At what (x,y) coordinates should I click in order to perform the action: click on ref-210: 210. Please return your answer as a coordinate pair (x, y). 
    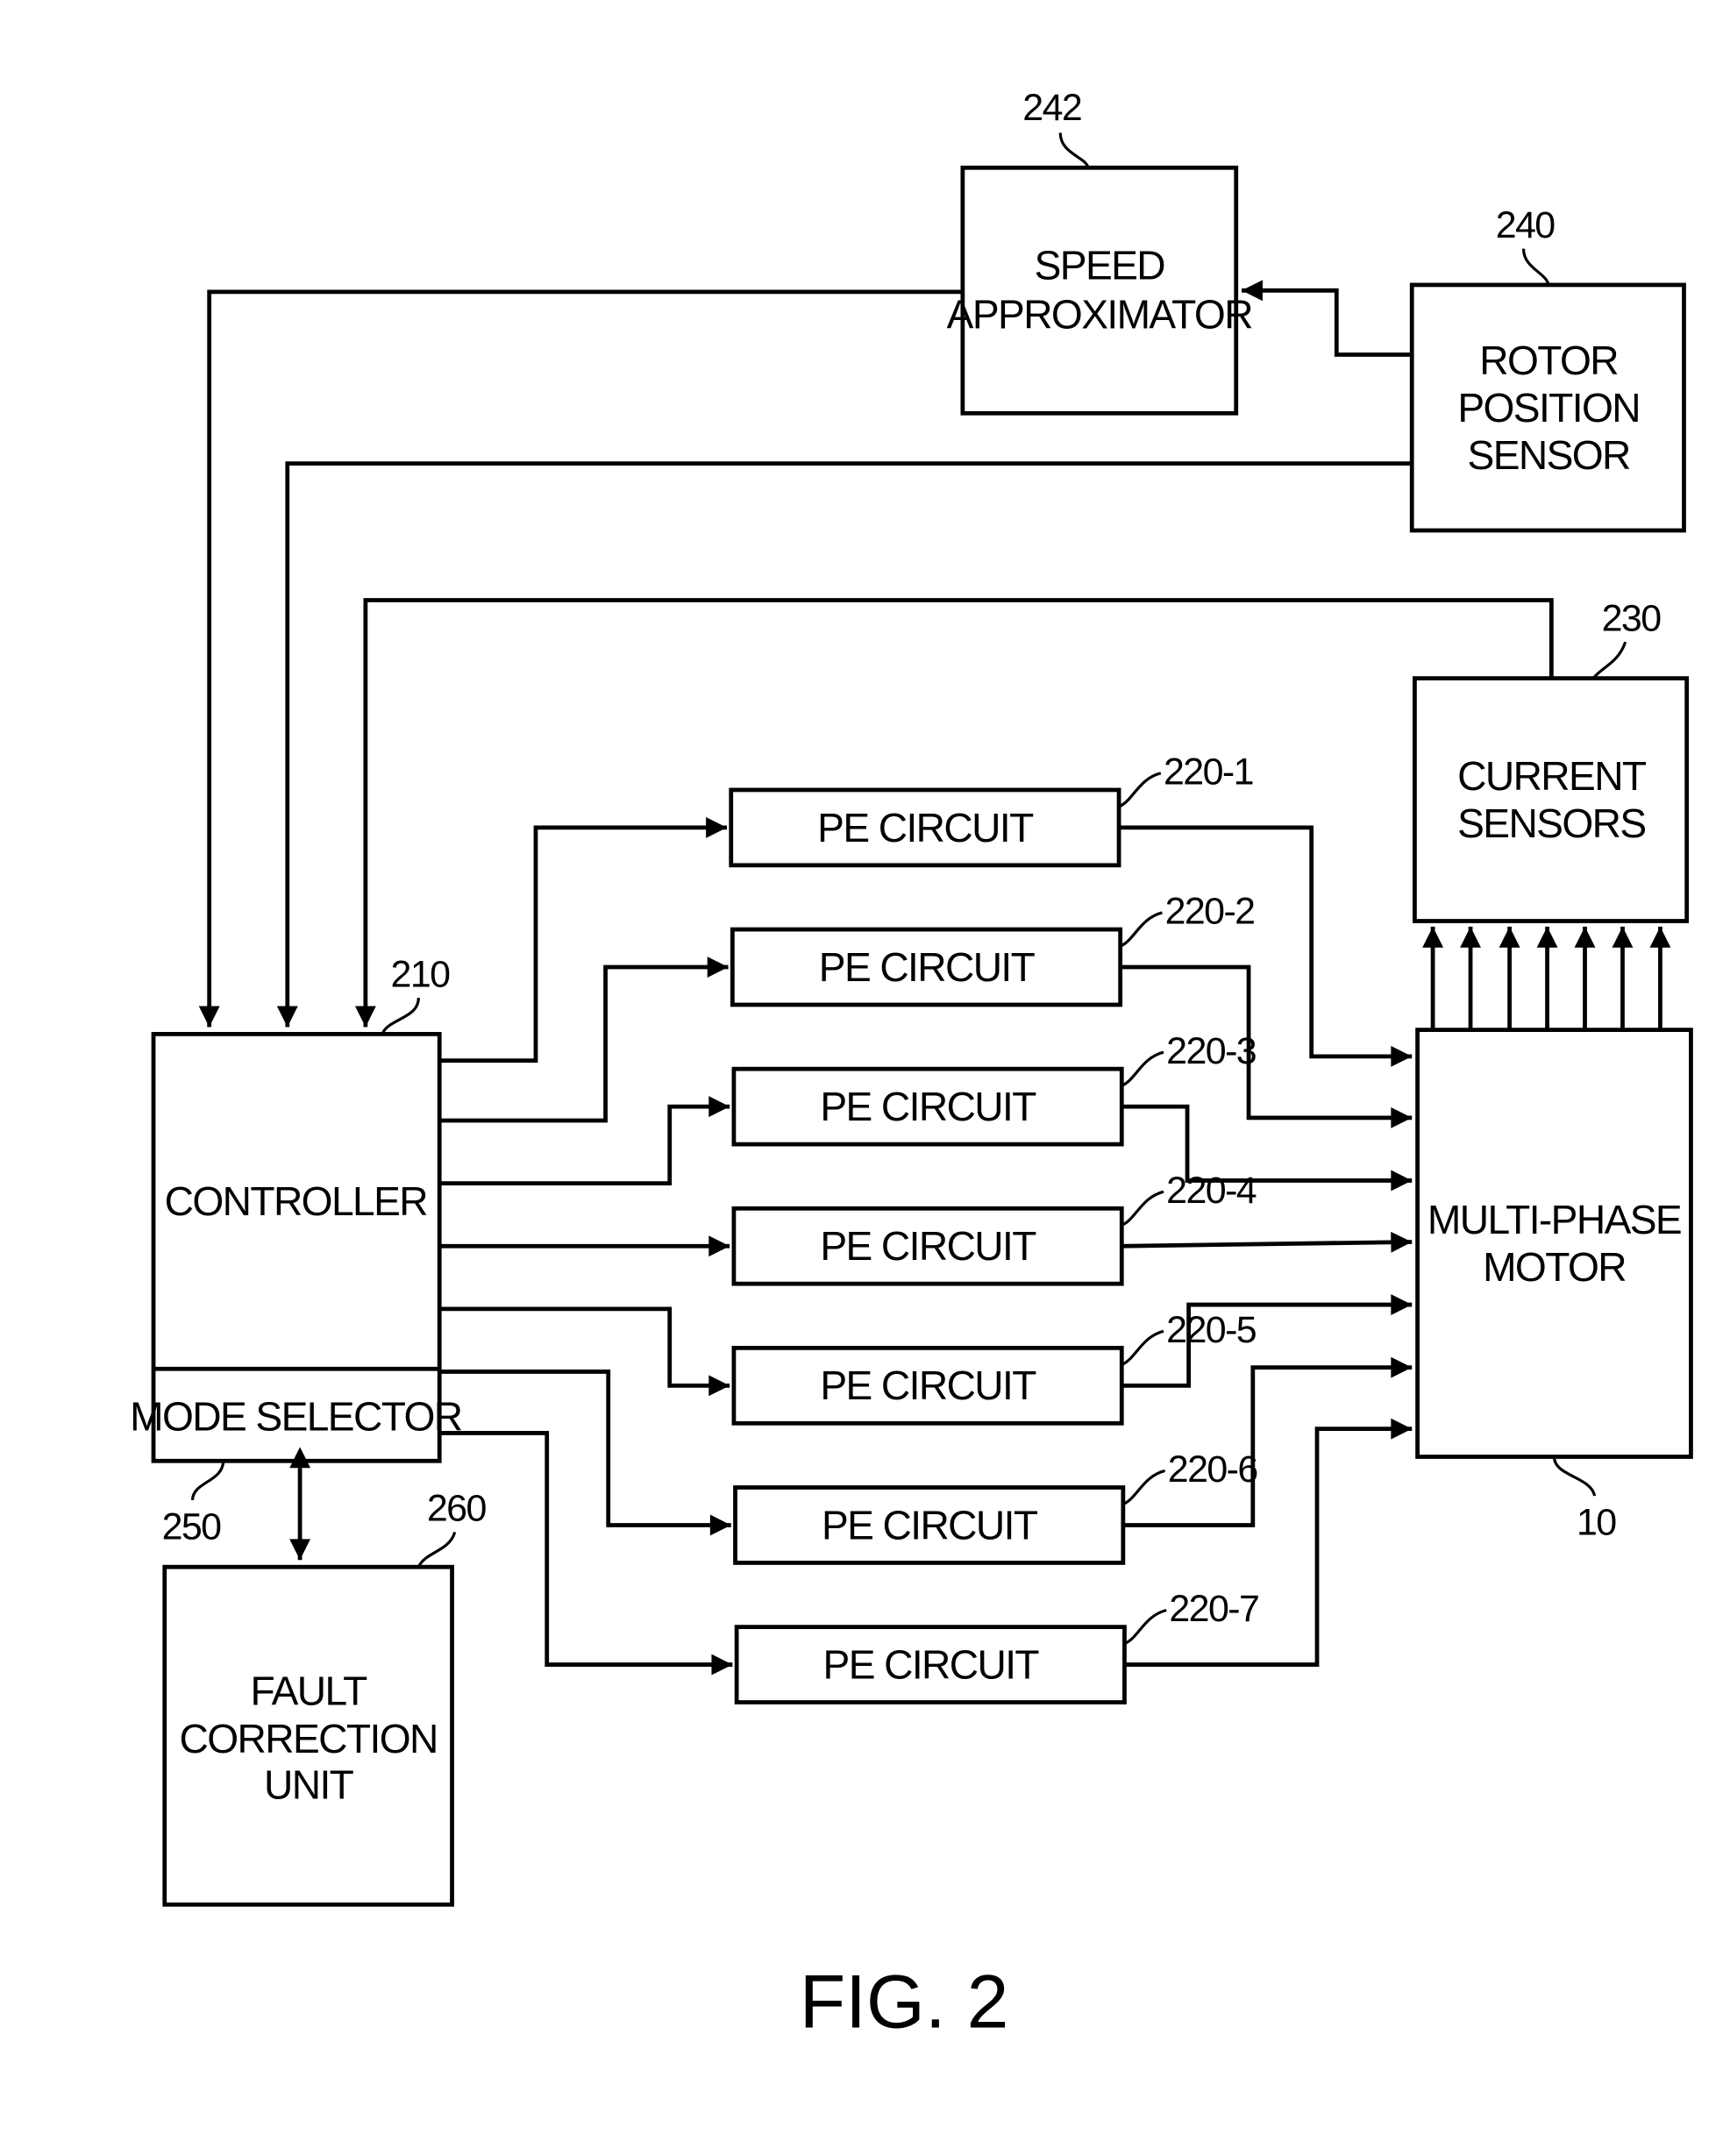
    Looking at the image, I should click on (421, 974).